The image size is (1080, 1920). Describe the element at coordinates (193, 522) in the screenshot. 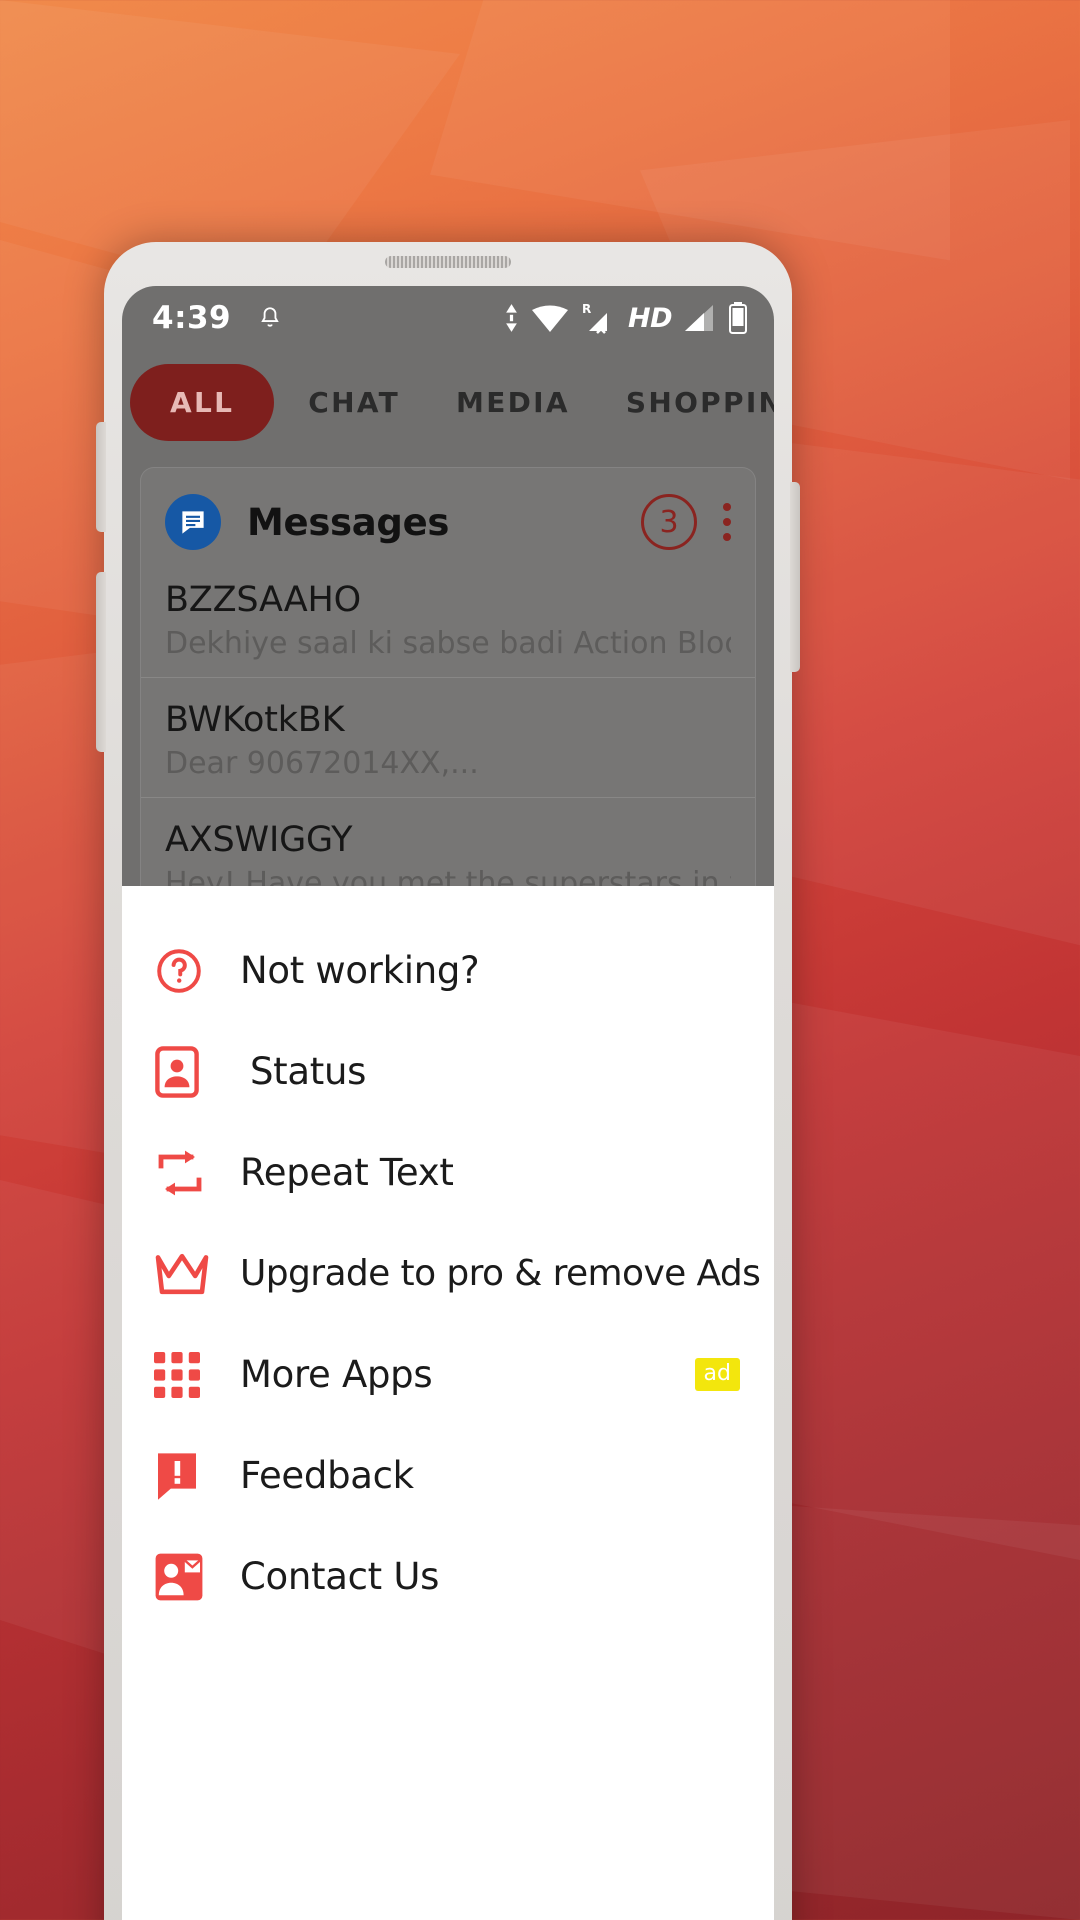

I see `messages-app-icon` at that location.